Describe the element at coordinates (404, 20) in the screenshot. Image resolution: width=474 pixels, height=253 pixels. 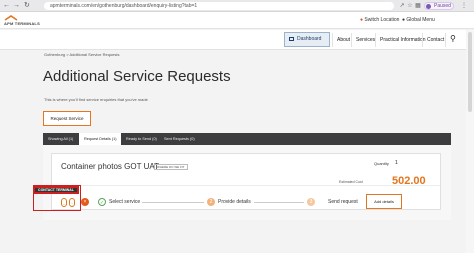
I see `globe-icon: ●` at that location.